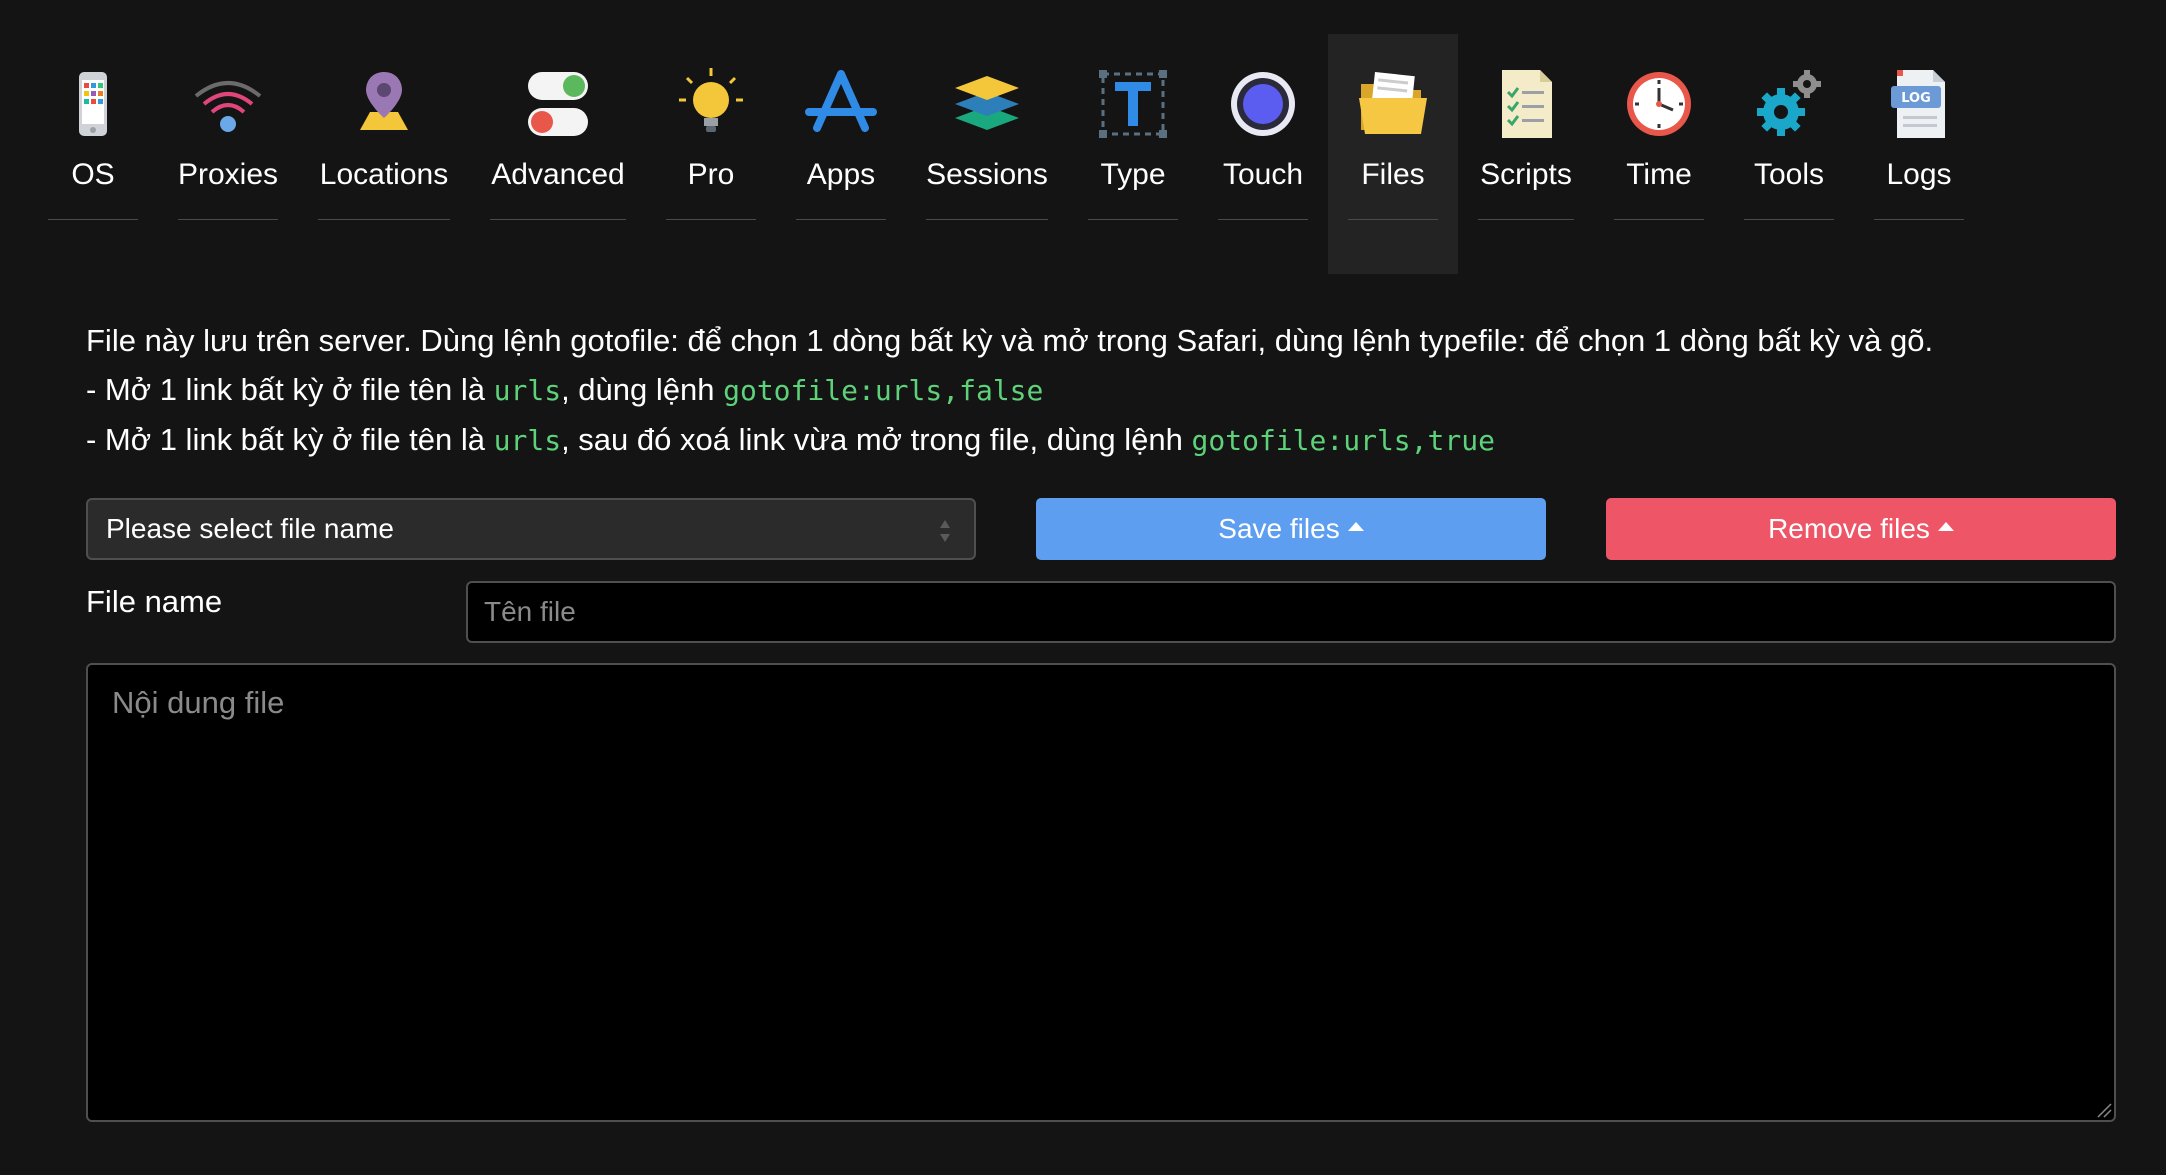  What do you see at coordinates (1789, 154) in the screenshot?
I see `tab-tools: Tools` at bounding box center [1789, 154].